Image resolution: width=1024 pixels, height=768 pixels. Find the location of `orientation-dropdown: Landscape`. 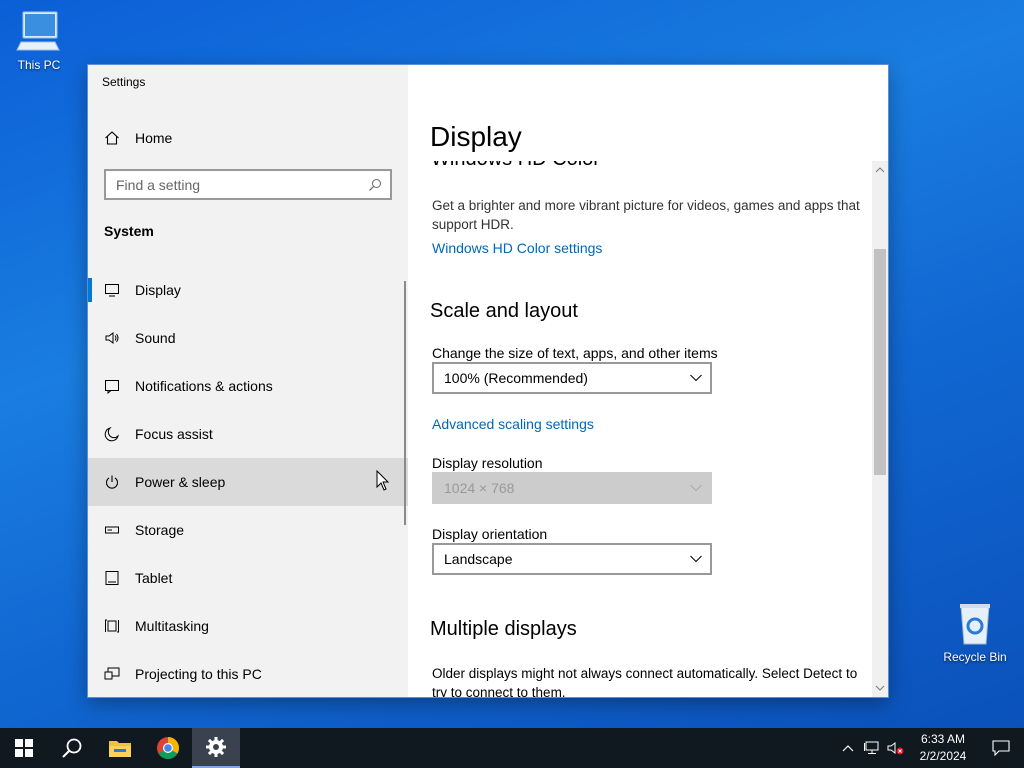

orientation-dropdown: Landscape is located at coordinates (572, 559).